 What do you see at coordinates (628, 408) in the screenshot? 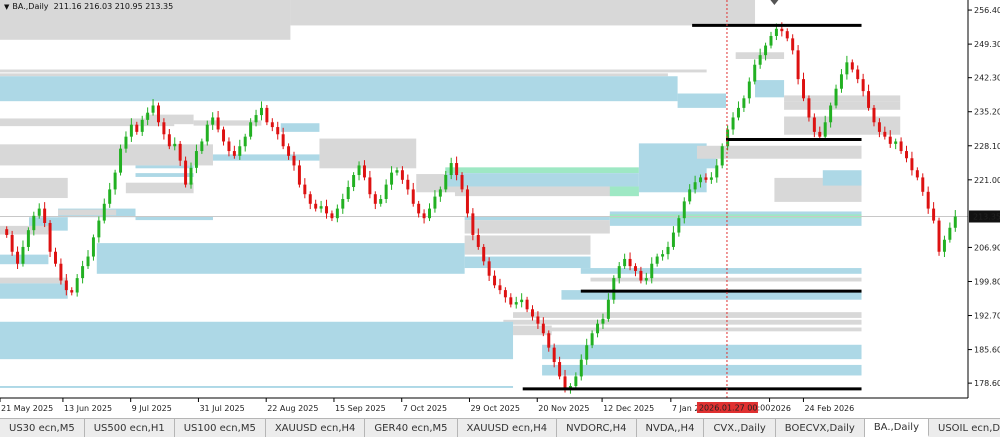
I see `x-tick-label: 12 Dec 2025` at bounding box center [628, 408].